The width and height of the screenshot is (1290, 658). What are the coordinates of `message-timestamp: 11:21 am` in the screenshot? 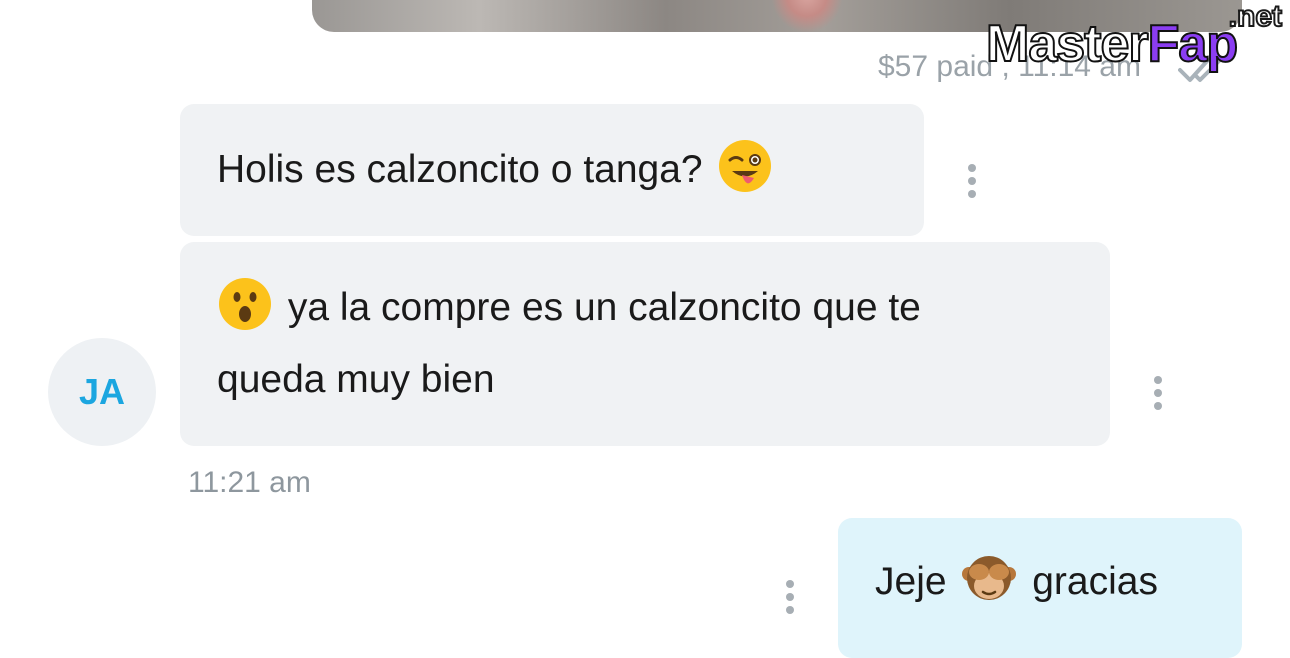 It's located at (249, 482).